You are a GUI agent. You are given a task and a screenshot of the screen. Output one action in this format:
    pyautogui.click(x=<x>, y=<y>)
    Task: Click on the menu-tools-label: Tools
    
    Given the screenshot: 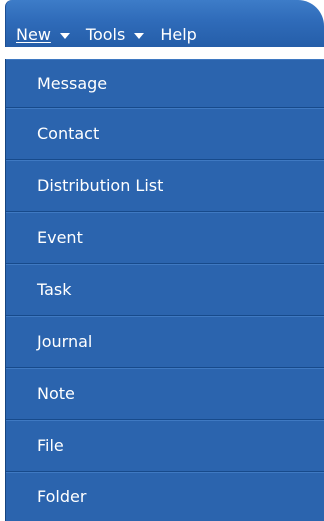 What is the action you would take?
    pyautogui.click(x=105, y=34)
    